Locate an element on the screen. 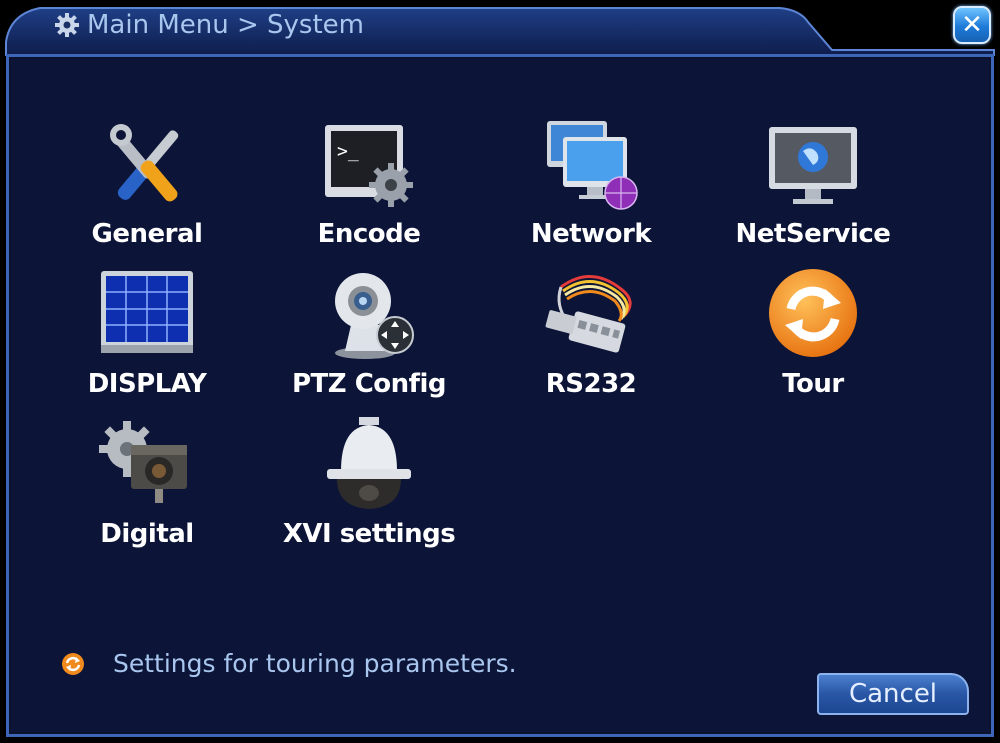 Image resolution: width=1000 pixels, height=743 pixels. tile-encode: >_ Encode is located at coordinates (369, 185).